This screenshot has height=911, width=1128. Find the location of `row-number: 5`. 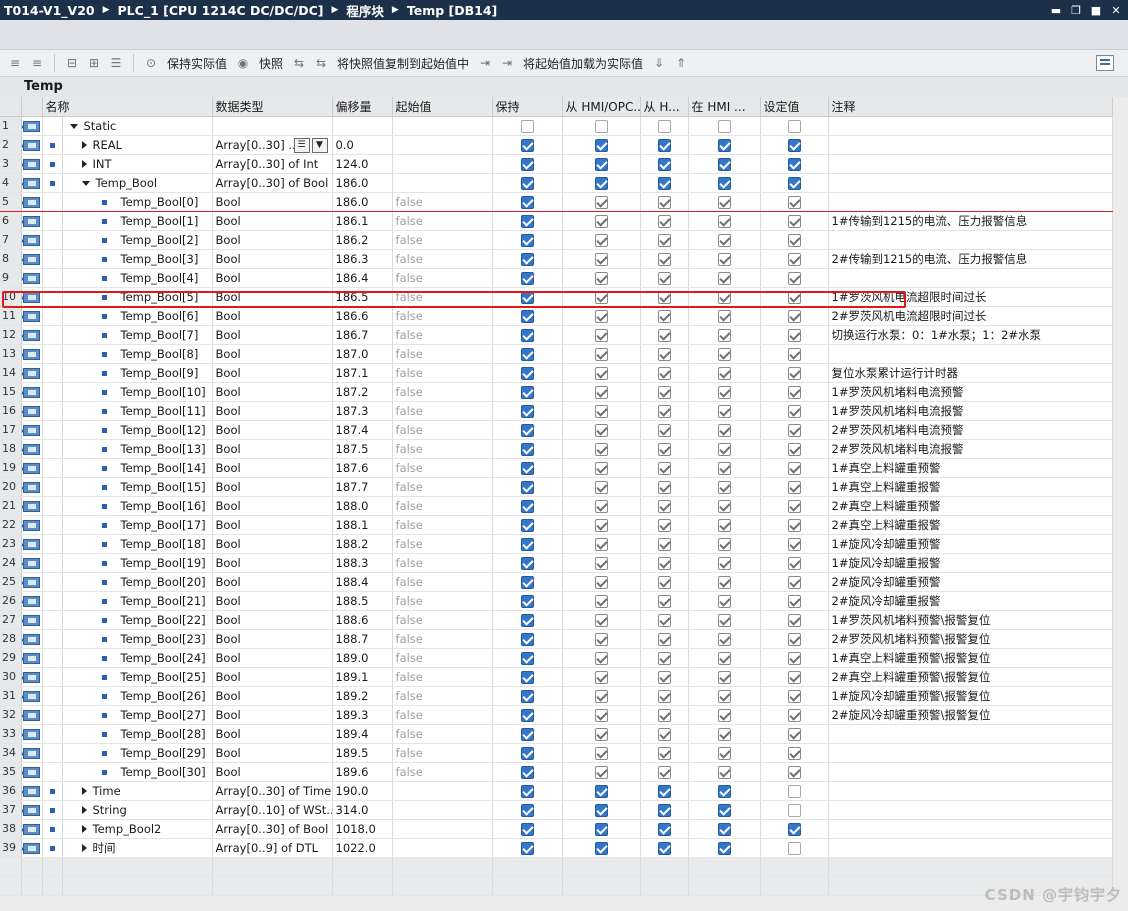

row-number: 5 is located at coordinates (11, 201).